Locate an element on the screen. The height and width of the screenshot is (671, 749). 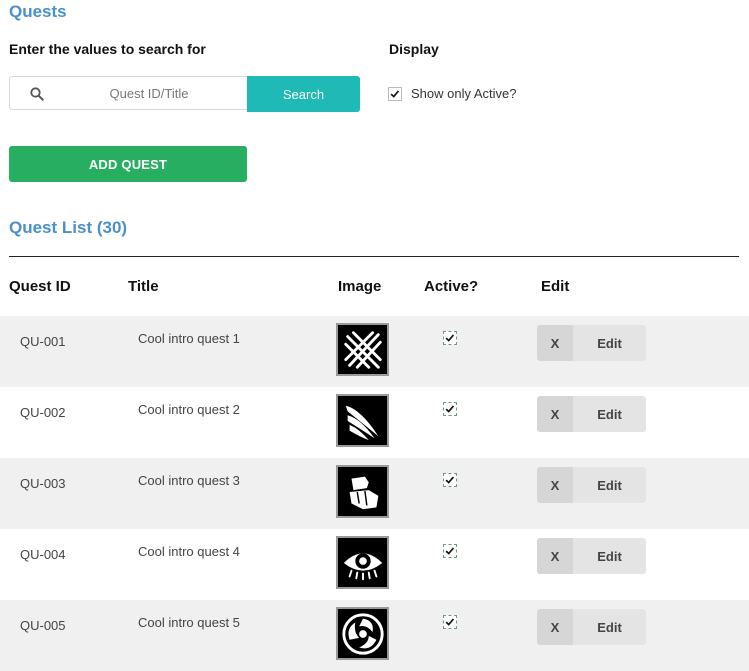
add-quest-button: ADD QUEST is located at coordinates (128, 164).